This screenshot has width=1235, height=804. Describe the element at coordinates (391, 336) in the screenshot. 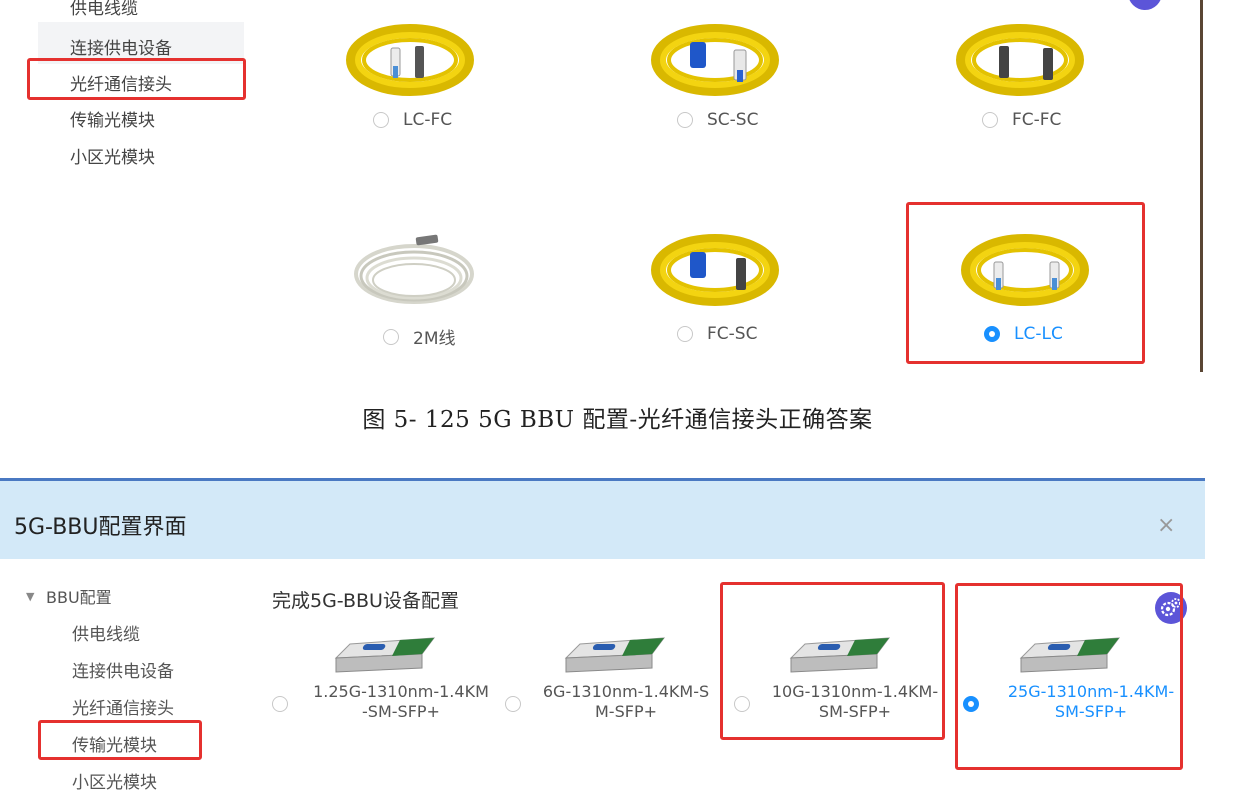

I see `radio-2m` at that location.